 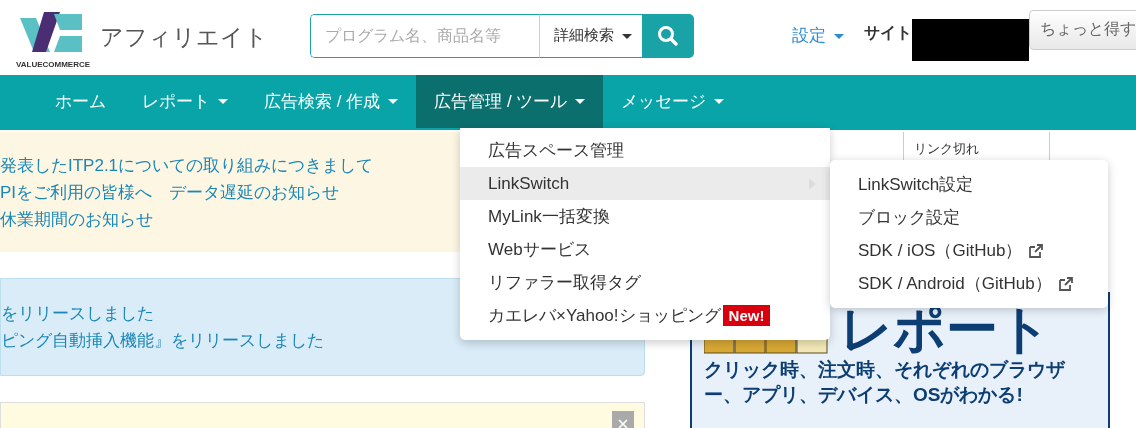 What do you see at coordinates (645, 150) in the screenshot?
I see `menu-item: 広告スペース管理` at bounding box center [645, 150].